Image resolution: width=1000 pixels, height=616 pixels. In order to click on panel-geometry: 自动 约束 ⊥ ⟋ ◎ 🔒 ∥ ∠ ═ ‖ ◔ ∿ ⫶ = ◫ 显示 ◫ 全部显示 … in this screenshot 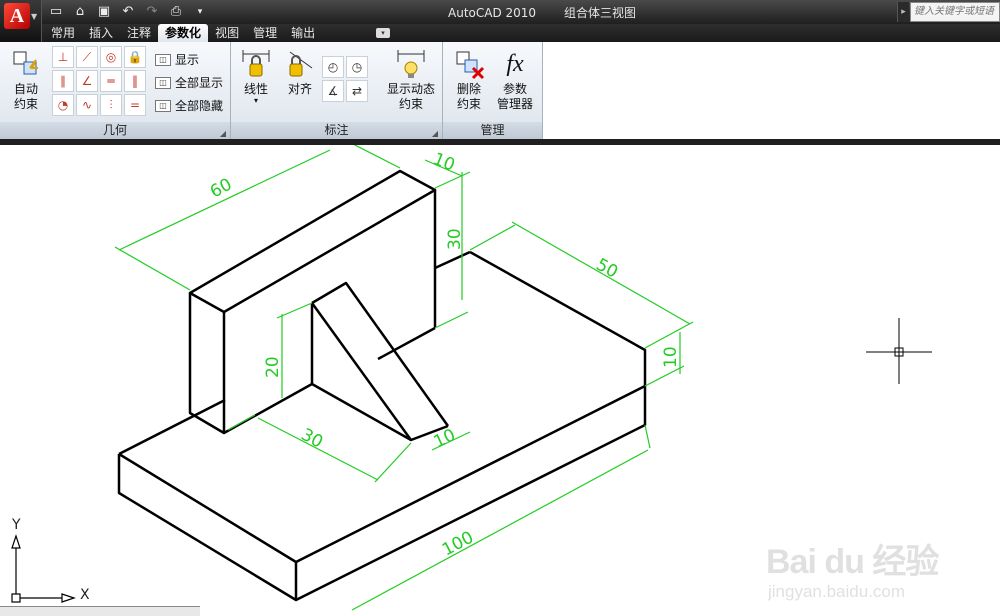, I will do `click(115, 90)`.